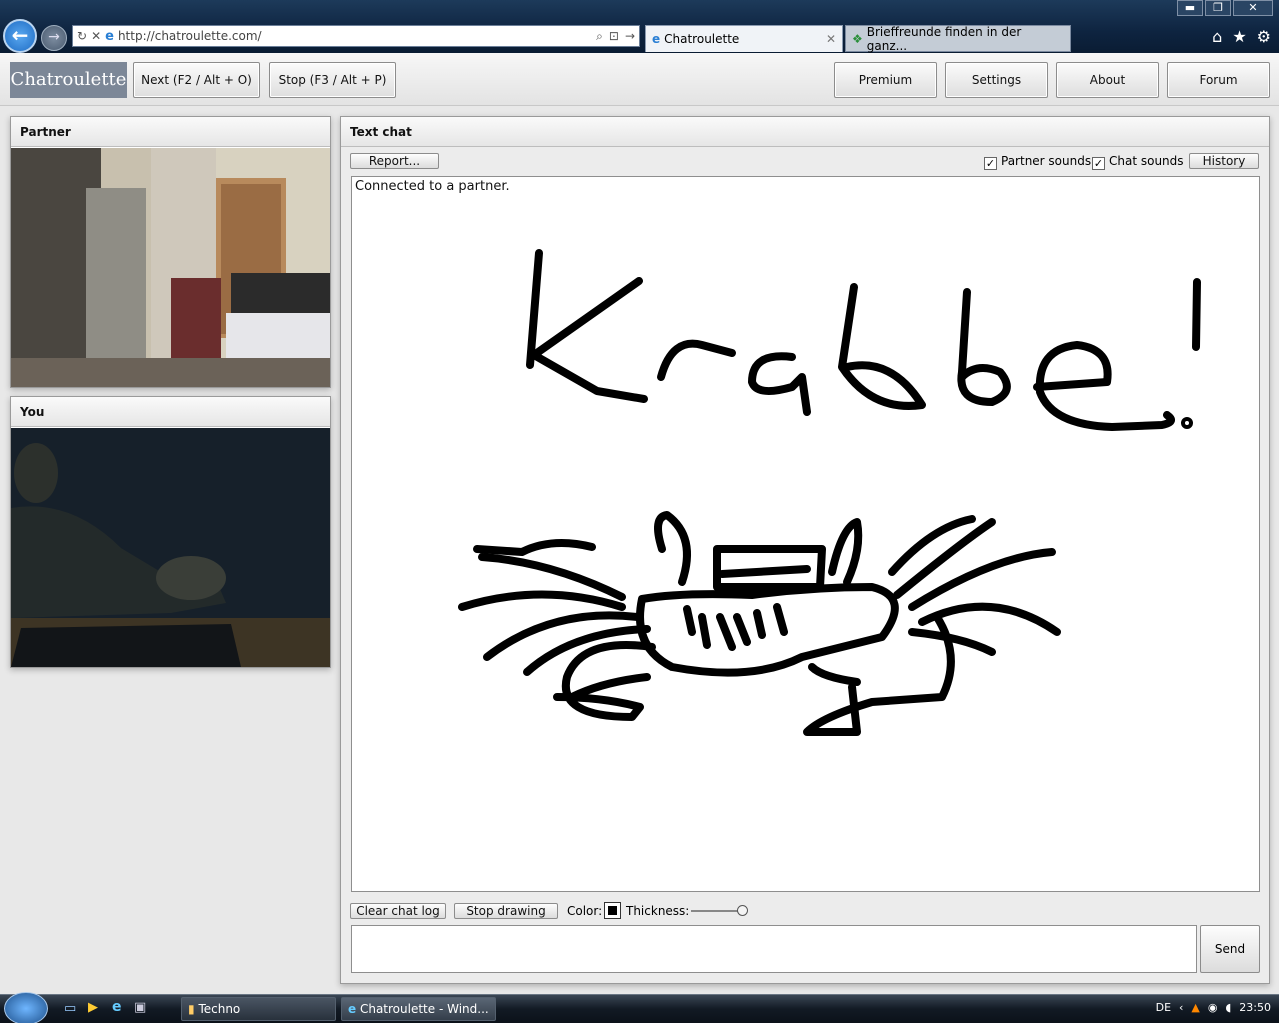 The width and height of the screenshot is (1279, 1023). What do you see at coordinates (117, 1007) in the screenshot?
I see `ie-quicklaunch-icon: e` at bounding box center [117, 1007].